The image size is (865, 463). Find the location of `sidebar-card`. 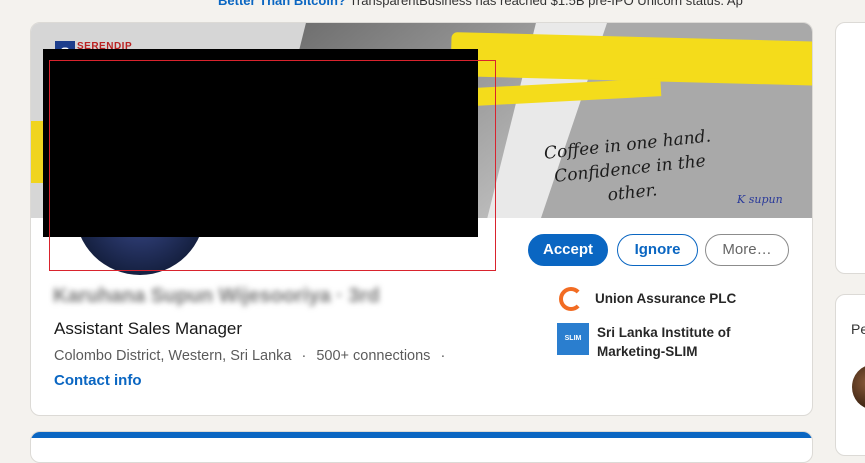

sidebar-card is located at coordinates (850, 148).